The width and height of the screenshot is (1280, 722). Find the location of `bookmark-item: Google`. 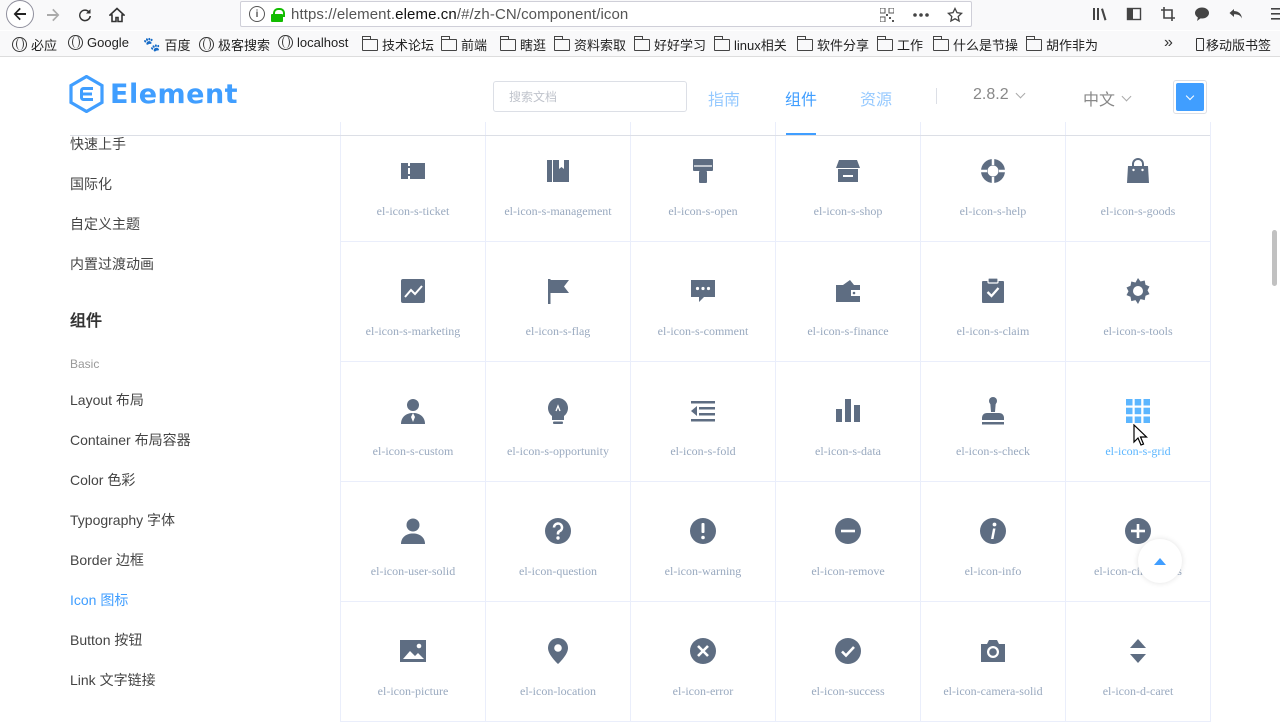

bookmark-item: Google is located at coordinates (98, 42).